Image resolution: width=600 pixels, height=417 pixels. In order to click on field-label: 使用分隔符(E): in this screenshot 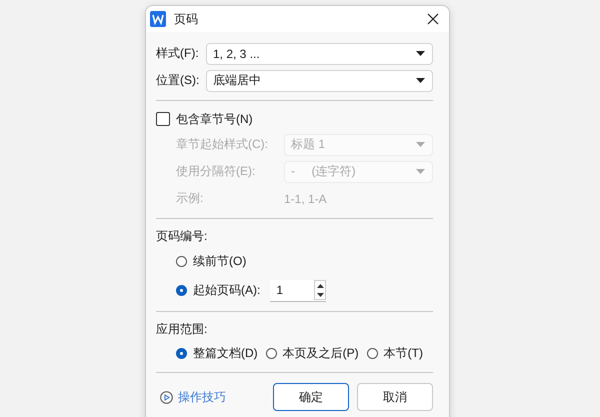, I will do `click(216, 171)`.